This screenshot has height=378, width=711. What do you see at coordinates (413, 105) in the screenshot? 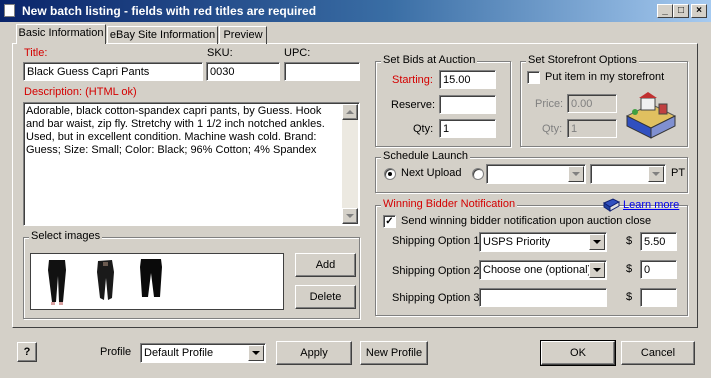
I see `reserve-label: Reserve:` at bounding box center [413, 105].